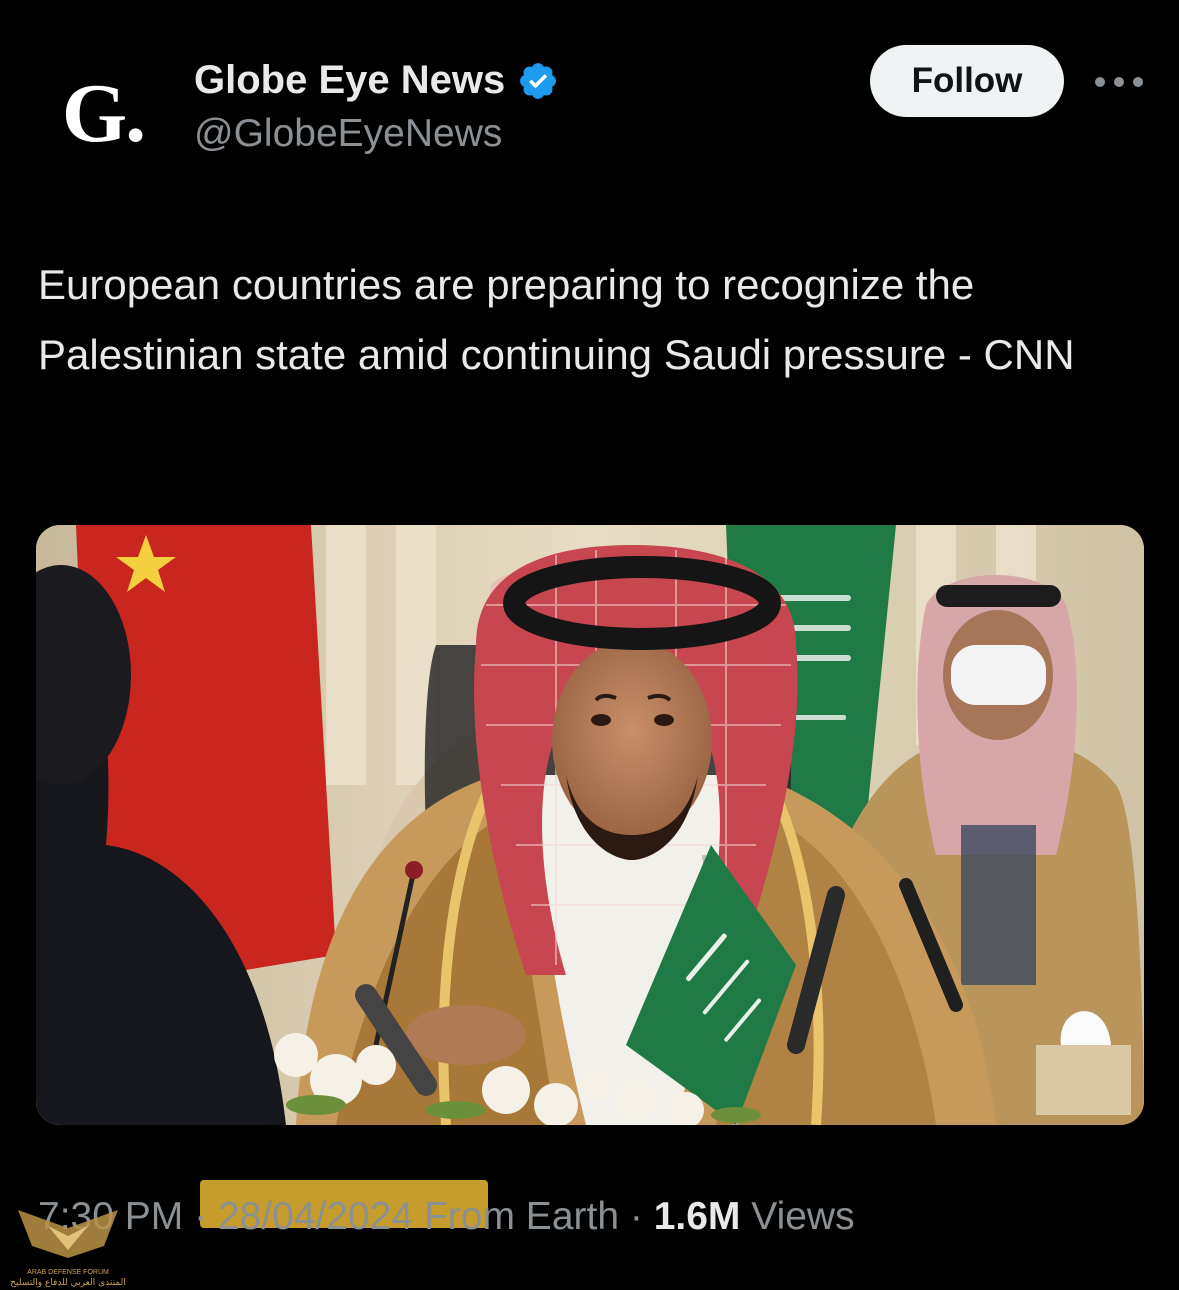 Image resolution: width=1179 pixels, height=1290 pixels. Describe the element at coordinates (967, 81) in the screenshot. I see `follow-button: Follow` at that location.